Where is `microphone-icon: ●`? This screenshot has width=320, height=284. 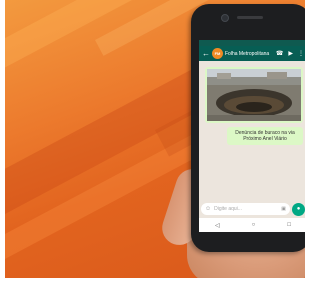 microphone-icon: ● is located at coordinates (298, 209).